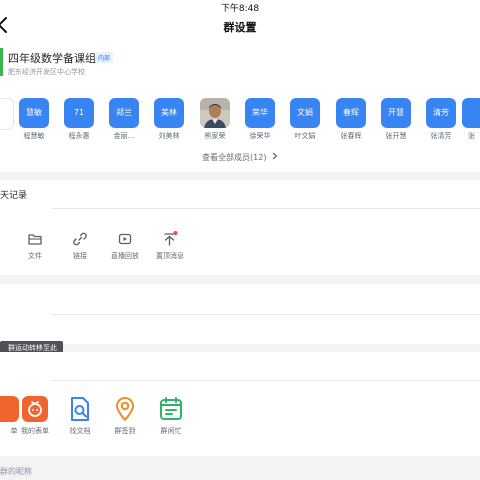 This screenshot has height=480, width=480. What do you see at coordinates (240, 27) in the screenshot?
I see `page-title: 群设置` at bounding box center [240, 27].